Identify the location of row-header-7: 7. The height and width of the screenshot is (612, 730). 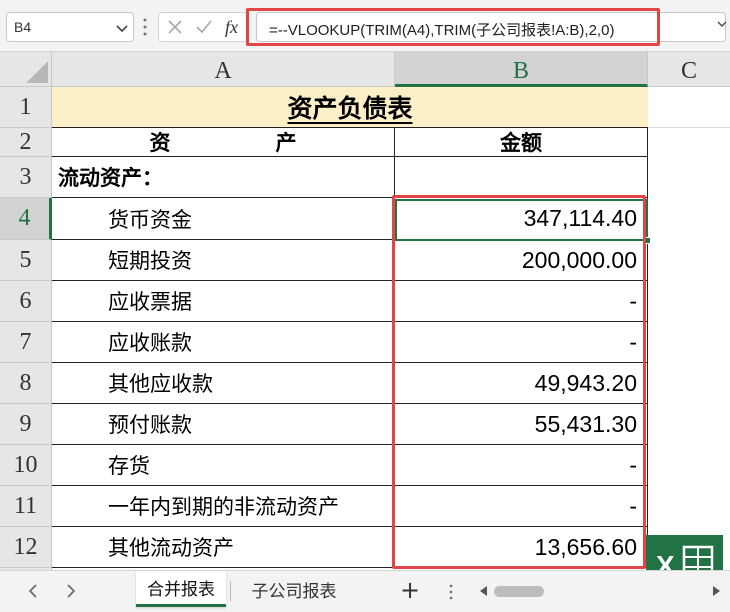
(26, 342).